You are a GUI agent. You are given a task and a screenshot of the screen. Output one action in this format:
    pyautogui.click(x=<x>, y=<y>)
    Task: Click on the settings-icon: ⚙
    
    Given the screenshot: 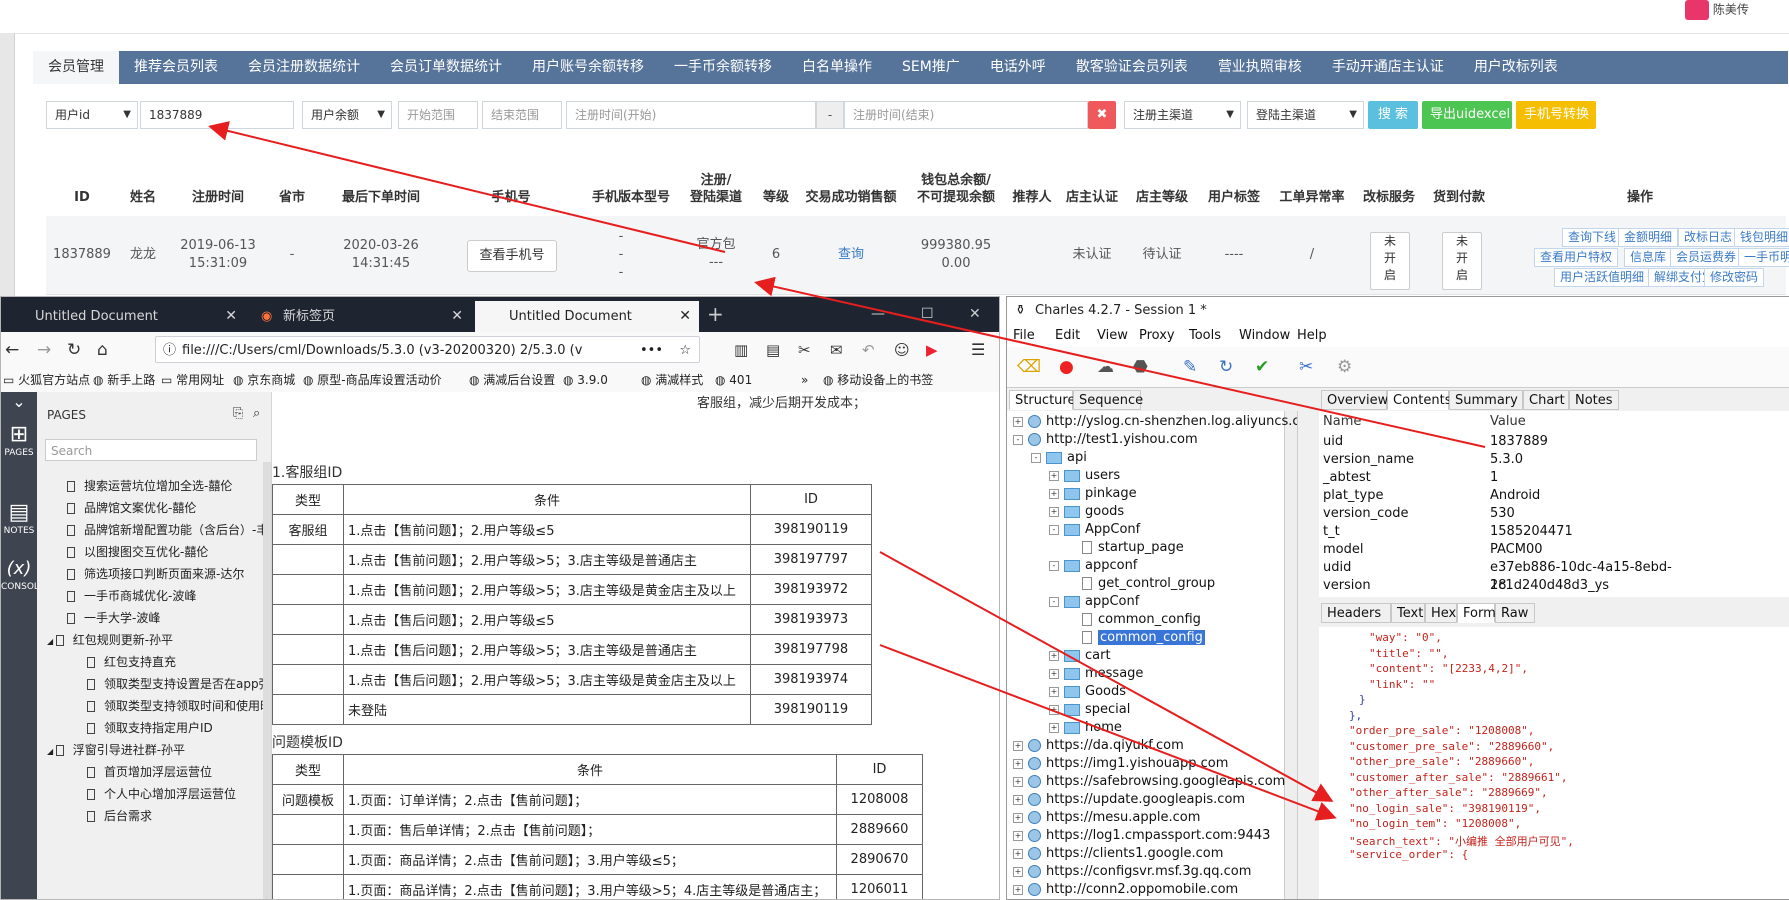 What is the action you would take?
    pyautogui.click(x=1344, y=367)
    